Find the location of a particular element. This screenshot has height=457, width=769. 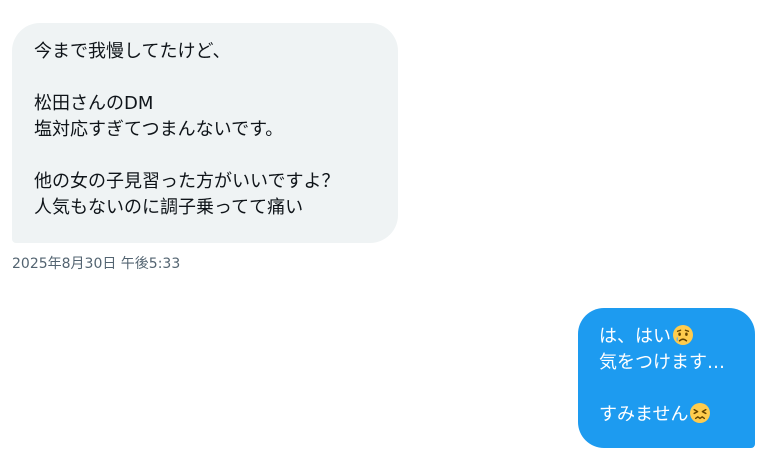

message-line-with-emoji: すみません is located at coordinates (672, 415).